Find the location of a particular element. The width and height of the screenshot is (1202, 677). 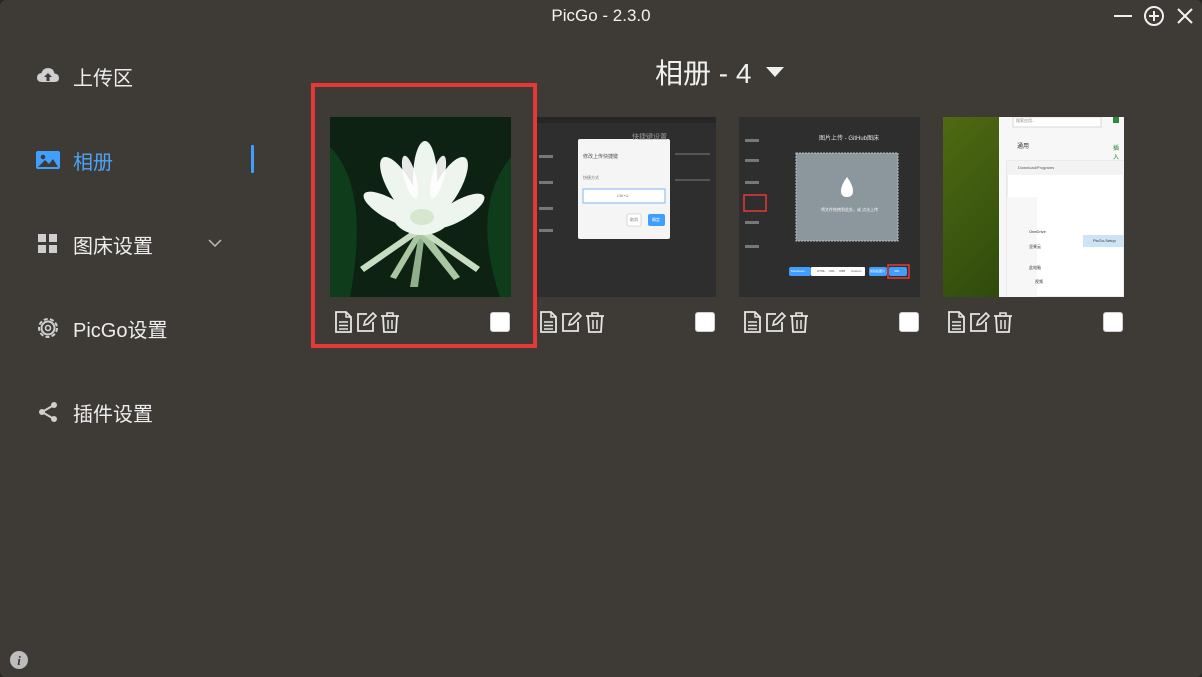

sidebar-item-label: 上传区 is located at coordinates (103, 78).